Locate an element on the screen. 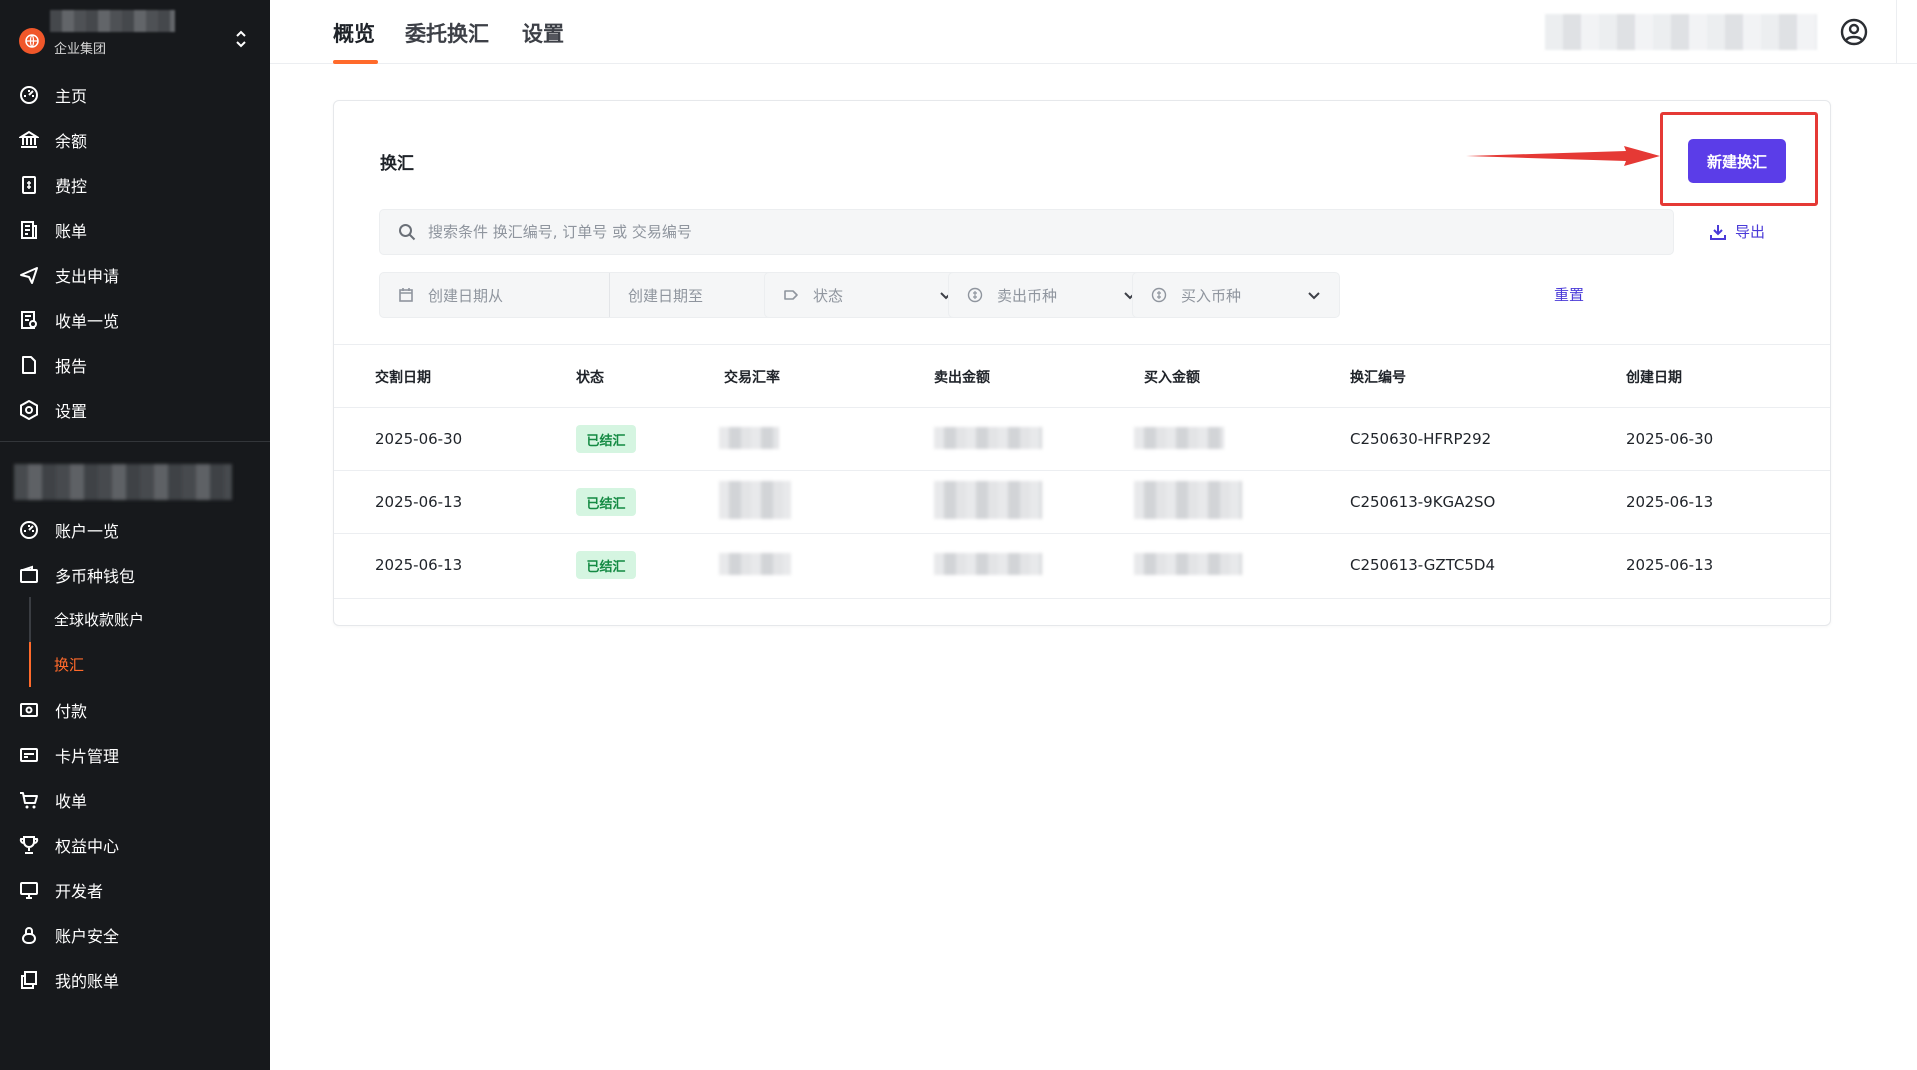  payment-icon is located at coordinates (29, 710).